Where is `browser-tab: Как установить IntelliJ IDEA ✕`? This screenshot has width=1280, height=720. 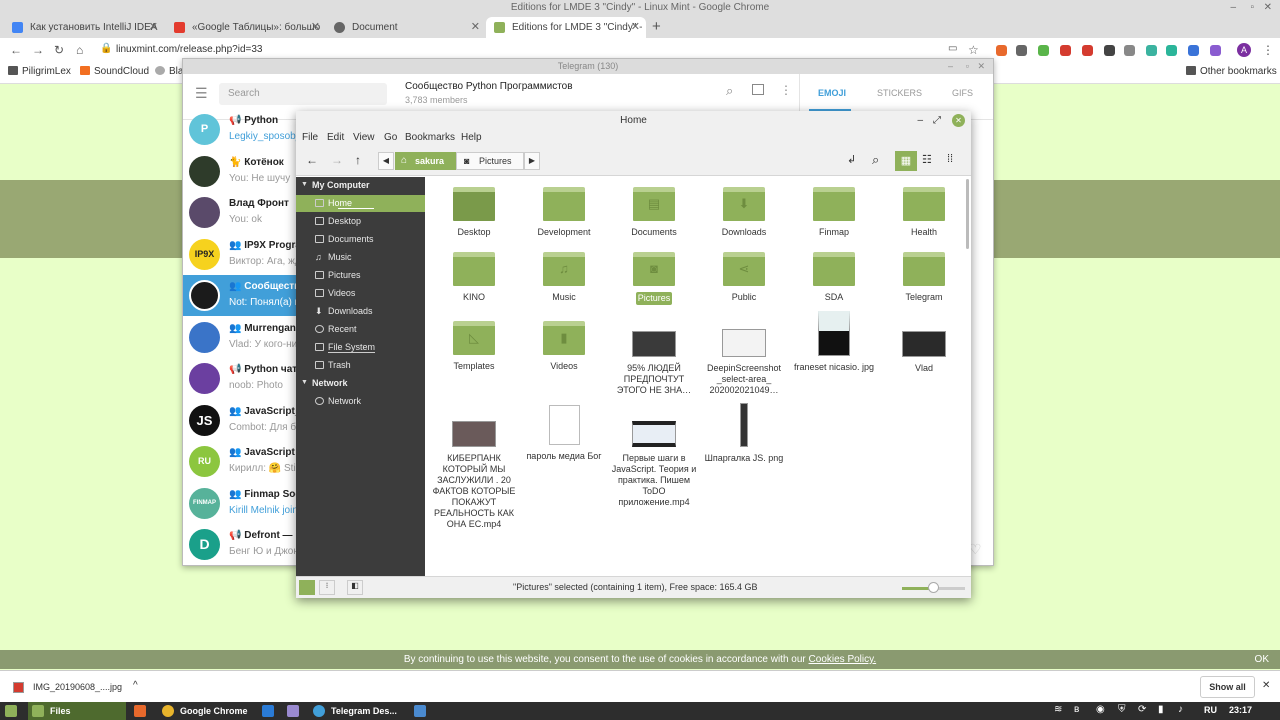 browser-tab: Как установить IntelliJ IDEA ✕ is located at coordinates (84, 27).